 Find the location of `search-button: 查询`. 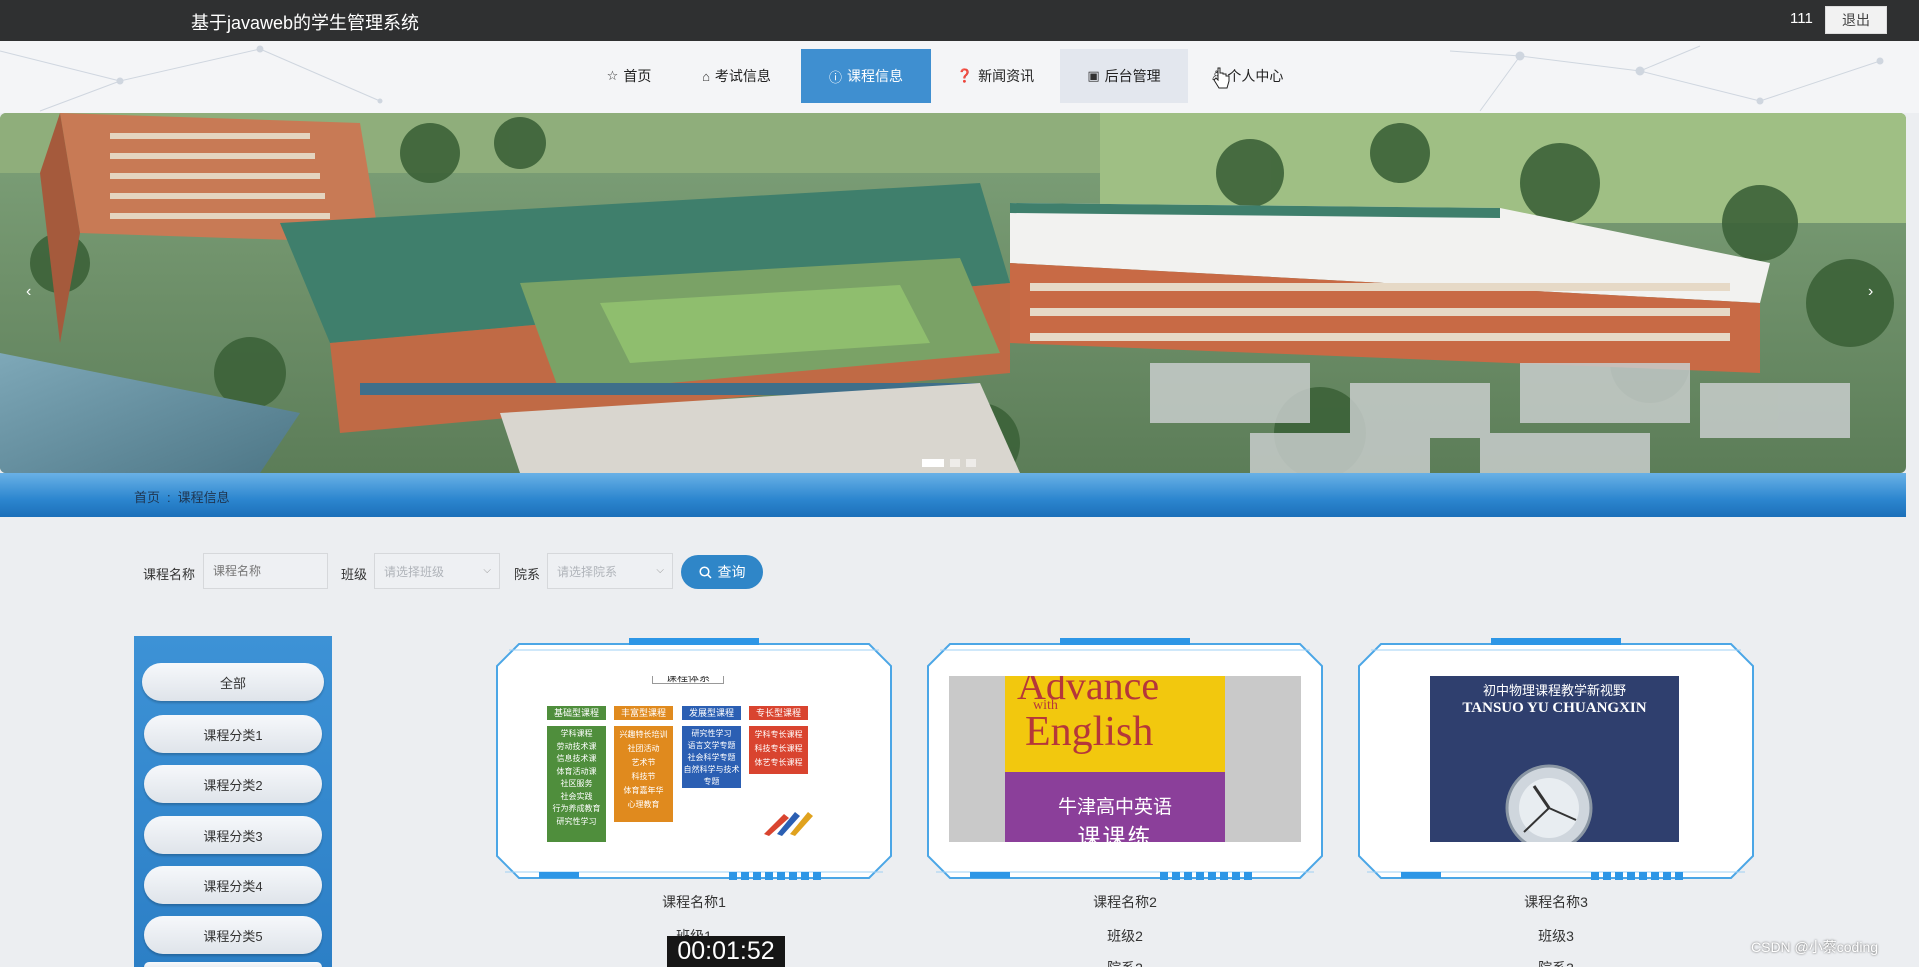

search-button: 查询 is located at coordinates (722, 572).